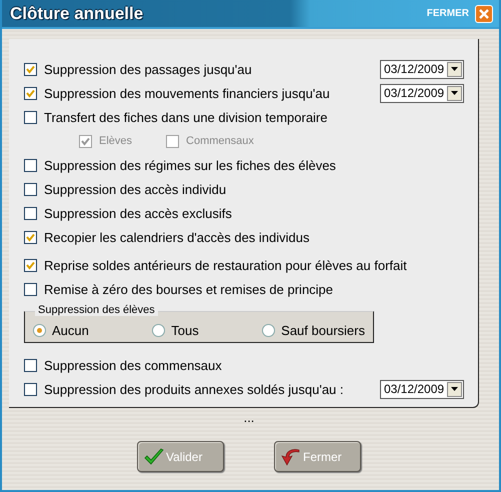 Image resolution: width=501 pixels, height=492 pixels. Describe the element at coordinates (96, 310) in the screenshot. I see `group-title: Suppression des élèves` at that location.